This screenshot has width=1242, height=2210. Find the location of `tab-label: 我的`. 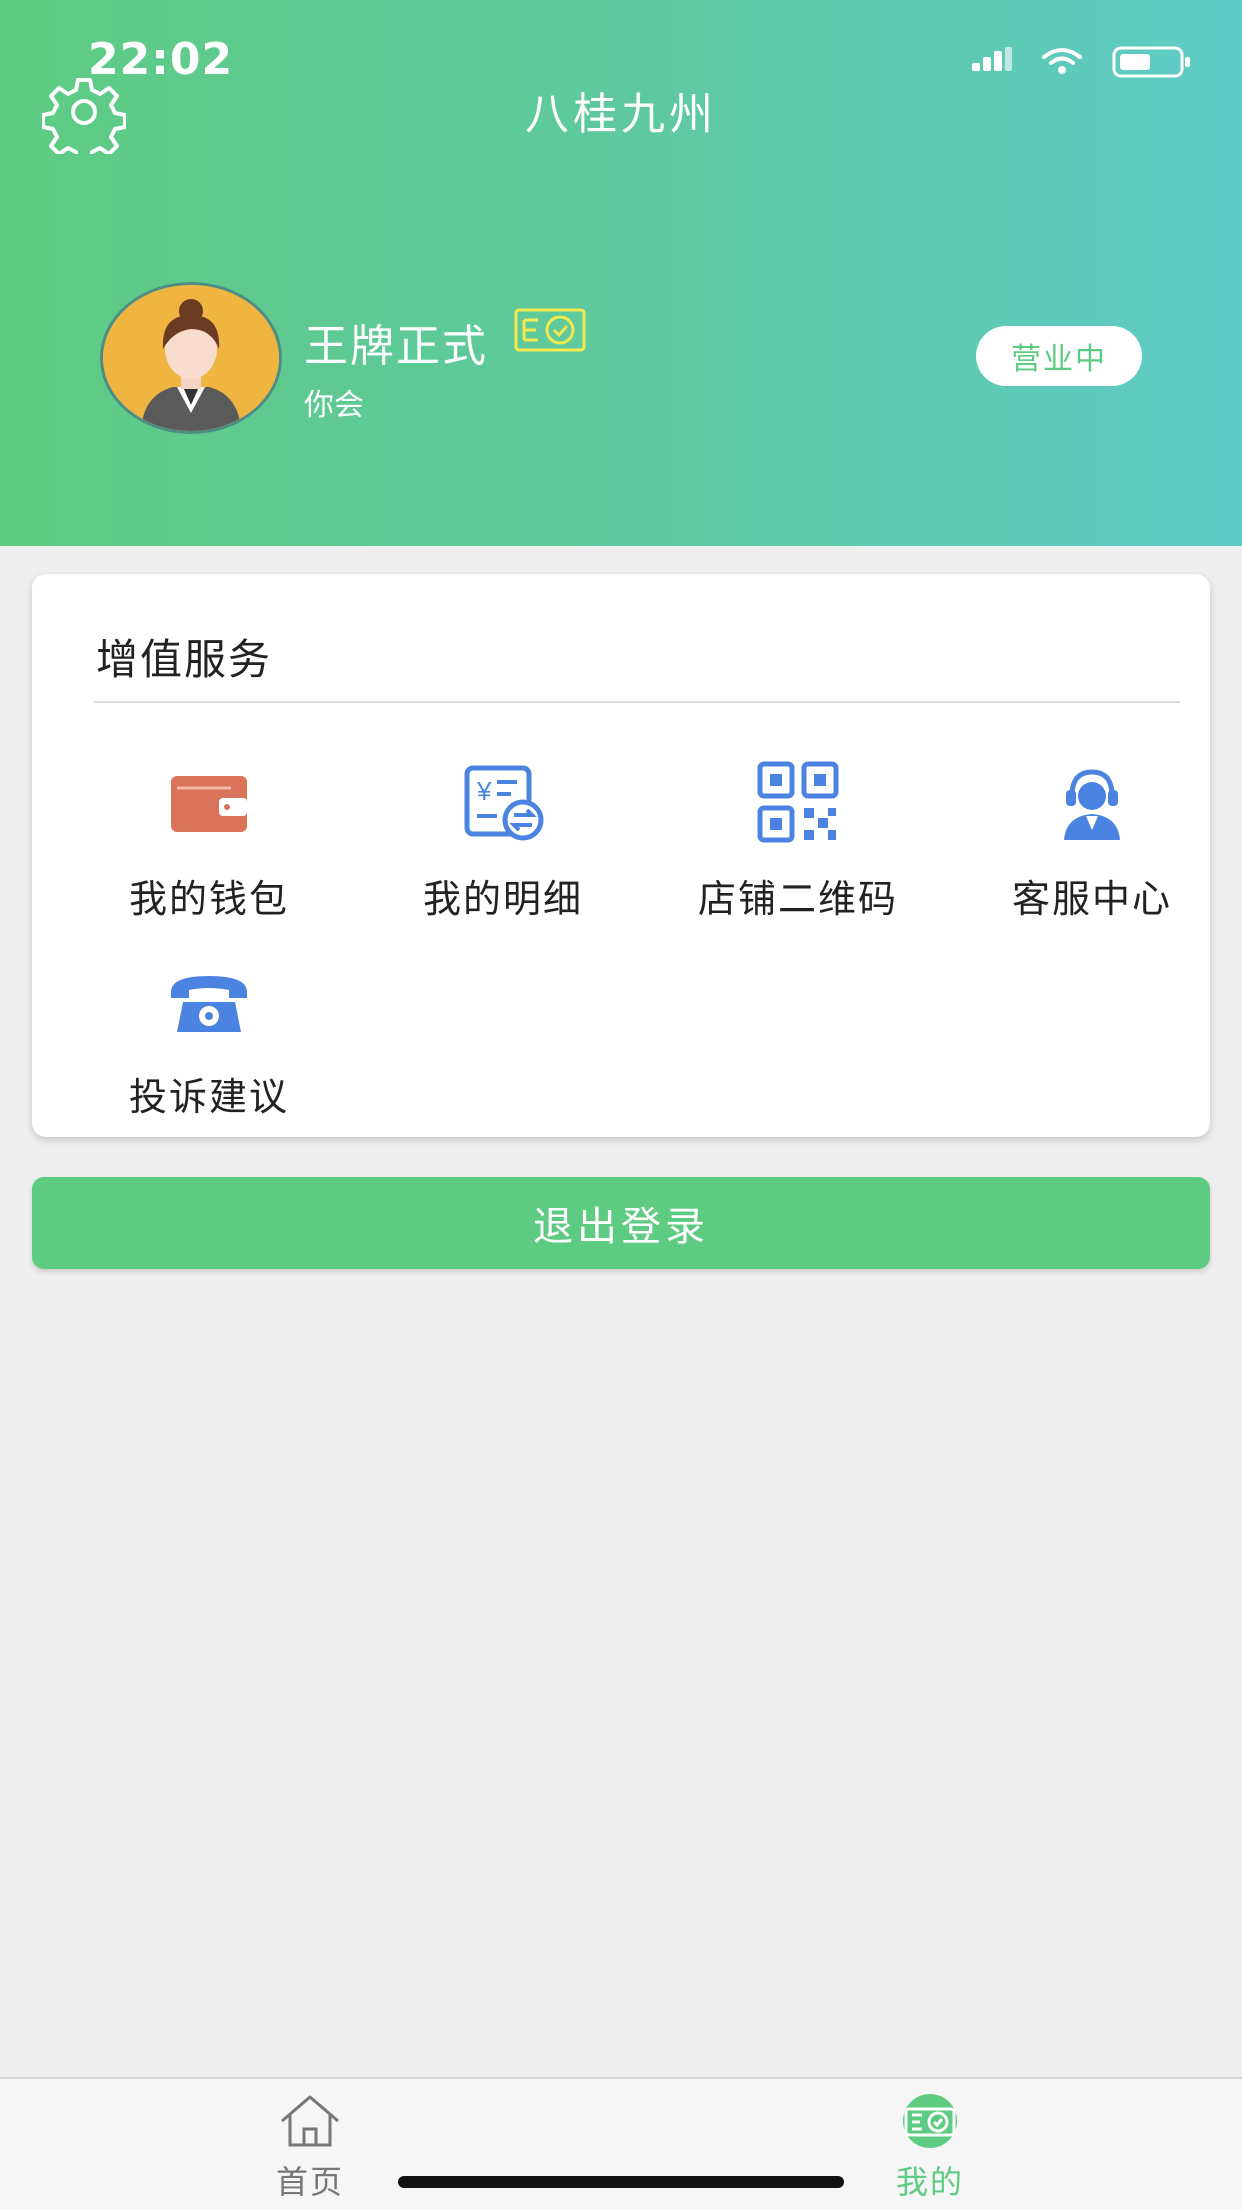

tab-label: 我的 is located at coordinates (929, 2182).